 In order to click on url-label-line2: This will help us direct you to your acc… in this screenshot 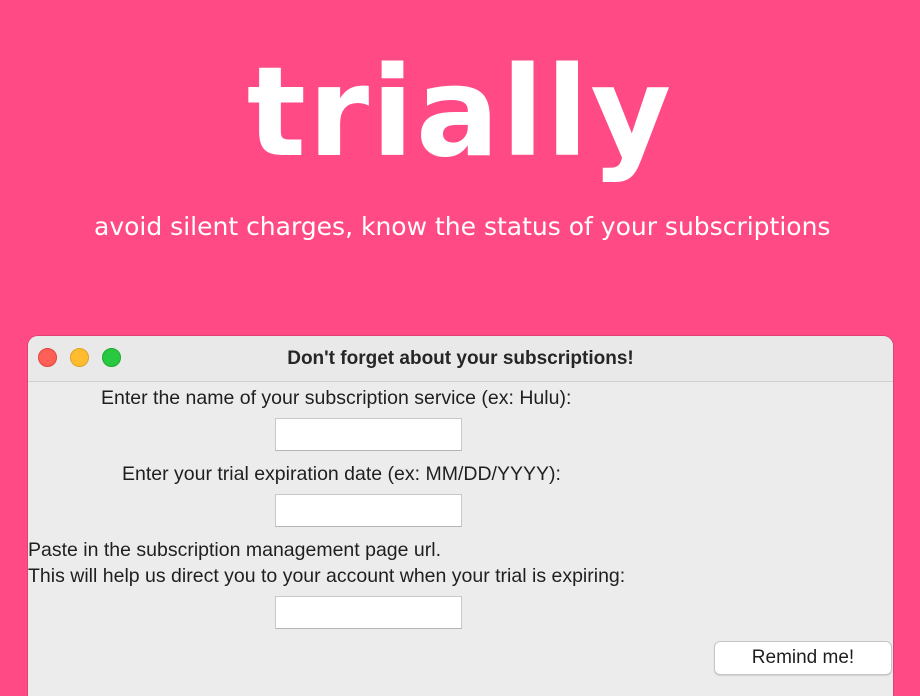, I will do `click(327, 576)`.